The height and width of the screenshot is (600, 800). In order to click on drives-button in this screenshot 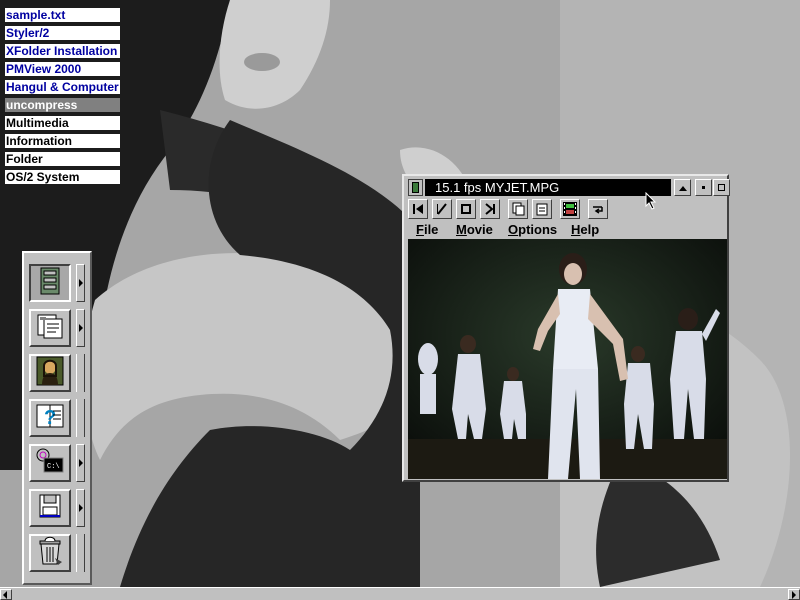, I will do `click(50, 283)`.